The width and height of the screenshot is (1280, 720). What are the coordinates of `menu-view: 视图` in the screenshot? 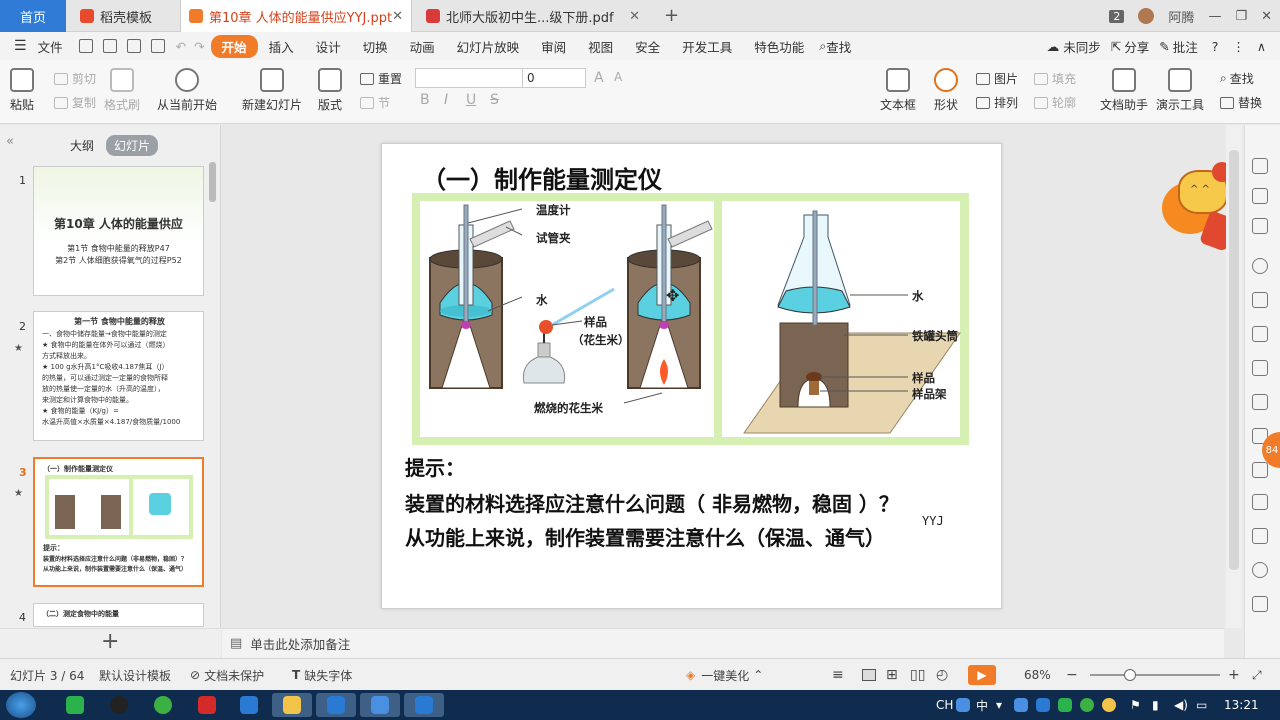 It's located at (600, 46).